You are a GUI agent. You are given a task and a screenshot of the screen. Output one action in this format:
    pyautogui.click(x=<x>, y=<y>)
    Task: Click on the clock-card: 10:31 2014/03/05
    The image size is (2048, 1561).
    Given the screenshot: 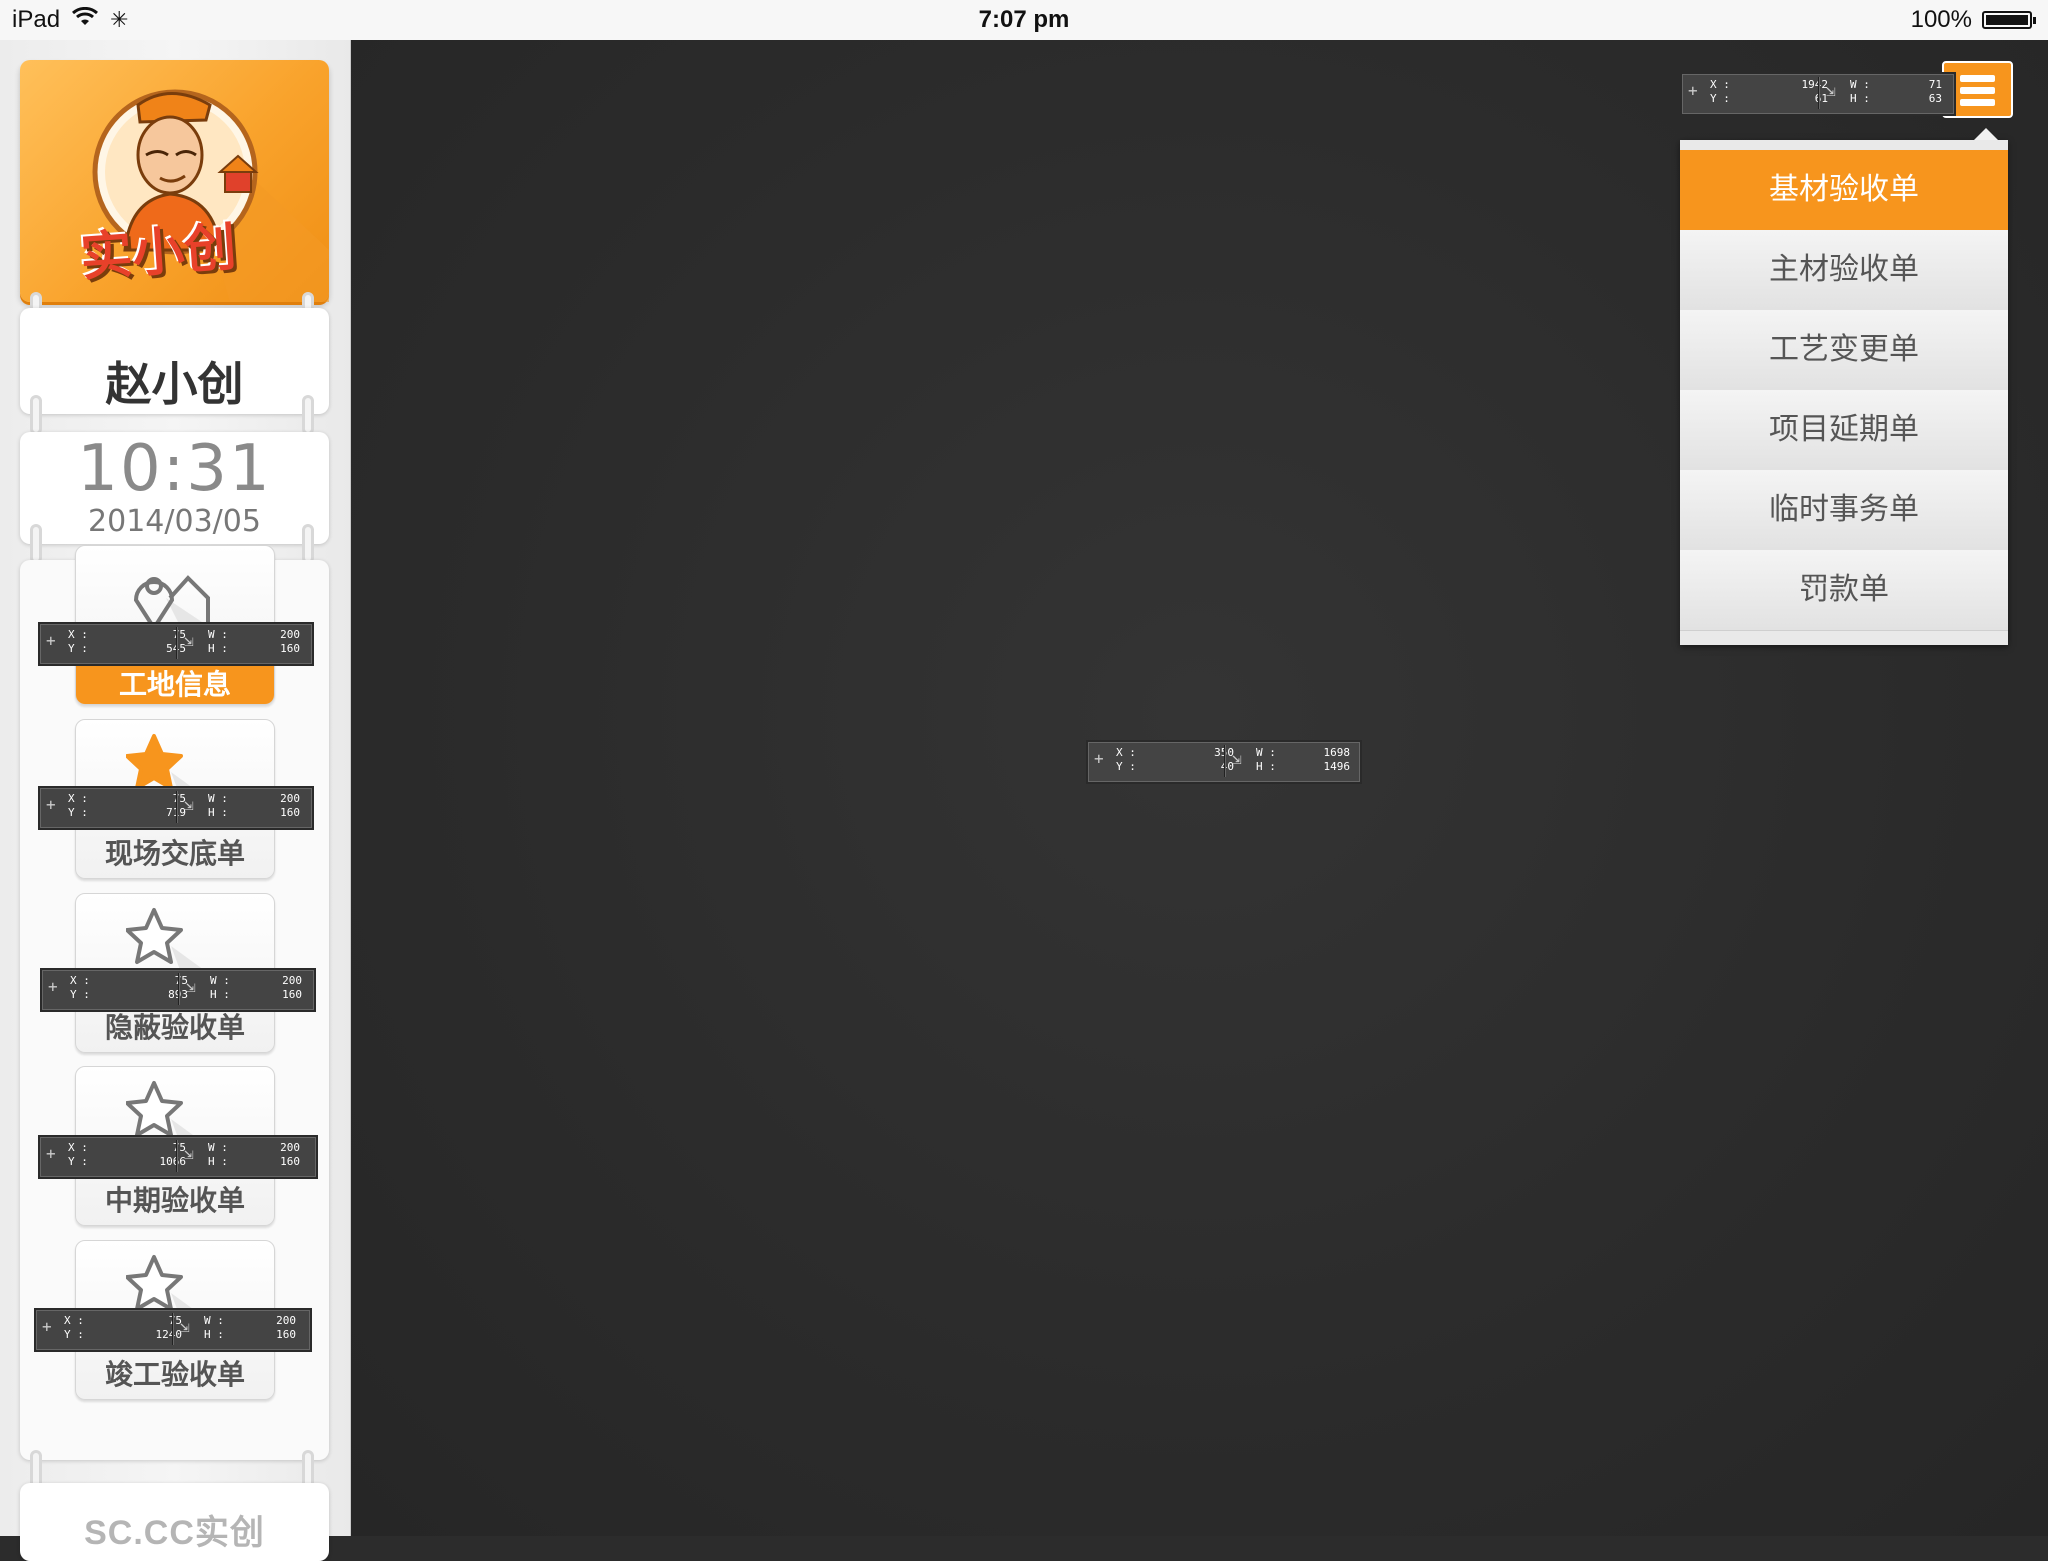 What is the action you would take?
    pyautogui.click(x=174, y=488)
    